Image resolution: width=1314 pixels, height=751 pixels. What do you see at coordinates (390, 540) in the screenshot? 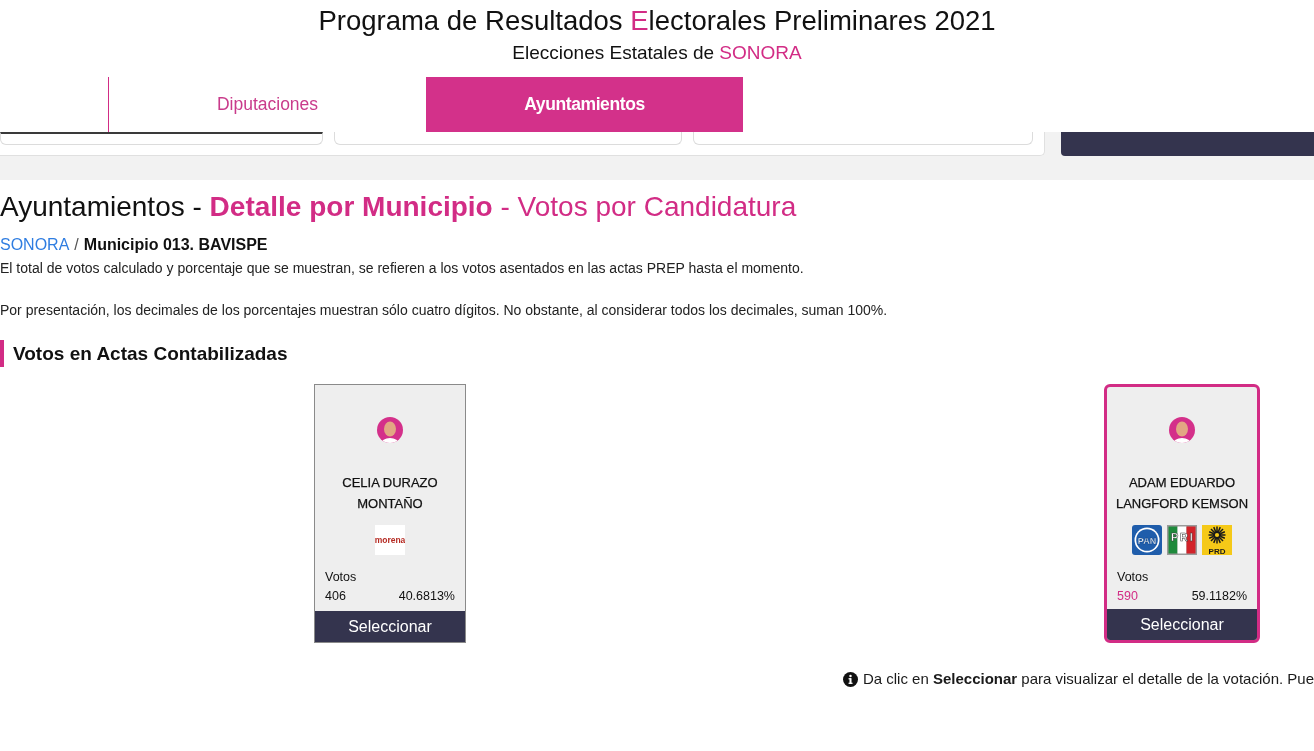
I see `party-logo: morena` at bounding box center [390, 540].